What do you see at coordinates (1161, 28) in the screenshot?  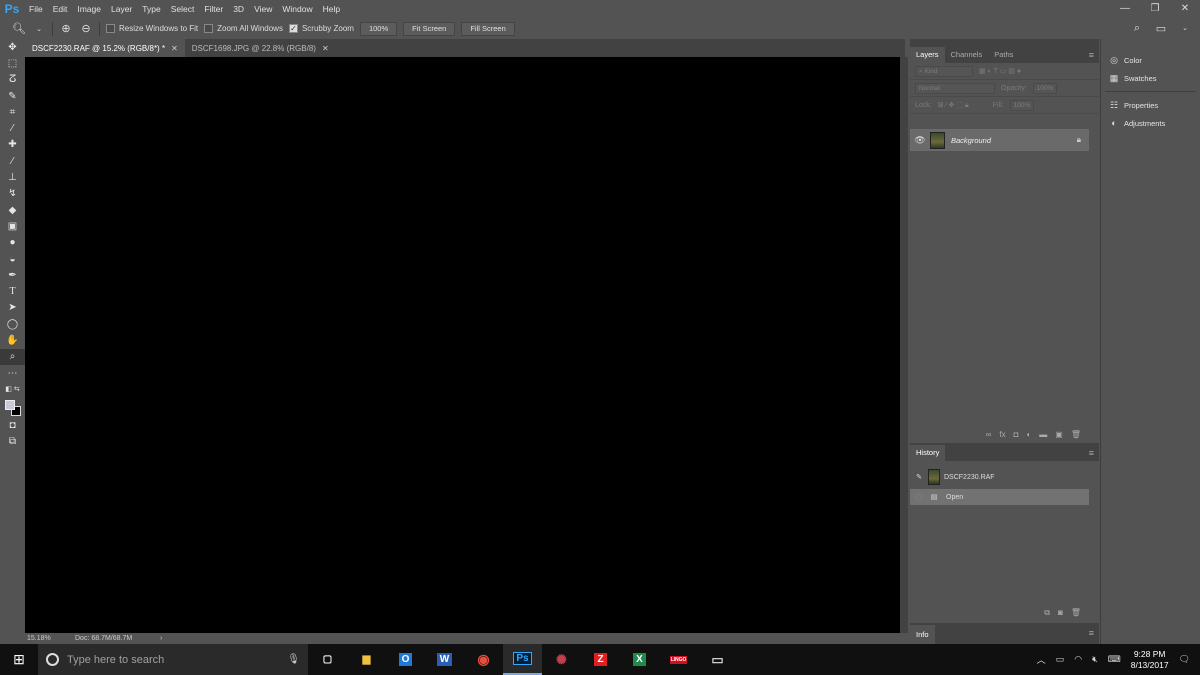 I see `workspace-icon: ▭` at bounding box center [1161, 28].